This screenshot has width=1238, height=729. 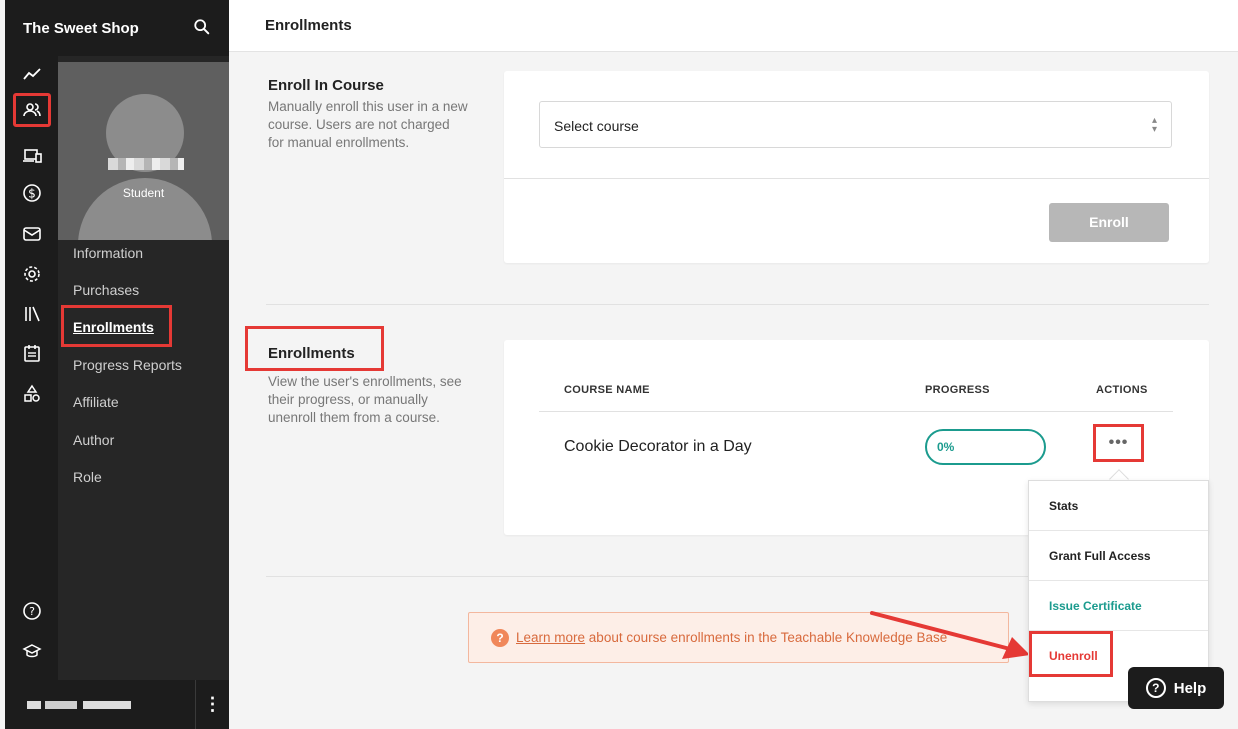 What do you see at coordinates (32, 234) in the screenshot?
I see `email-icon` at bounding box center [32, 234].